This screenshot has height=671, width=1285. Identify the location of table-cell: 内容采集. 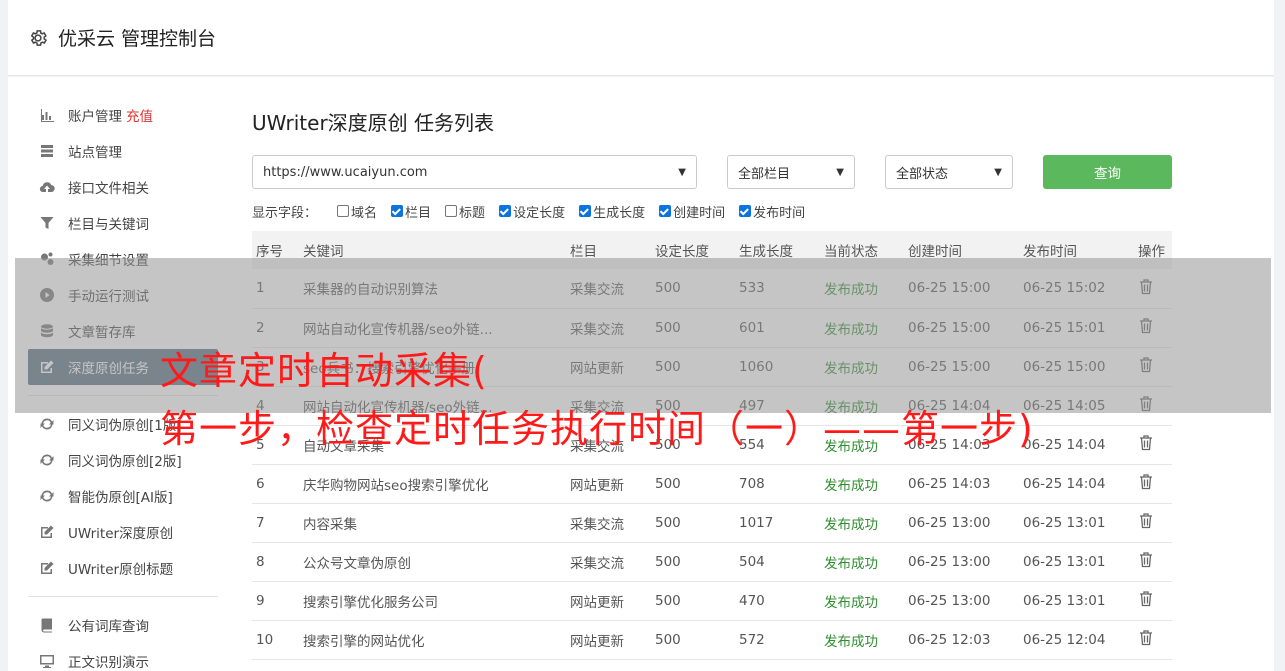
(330, 524).